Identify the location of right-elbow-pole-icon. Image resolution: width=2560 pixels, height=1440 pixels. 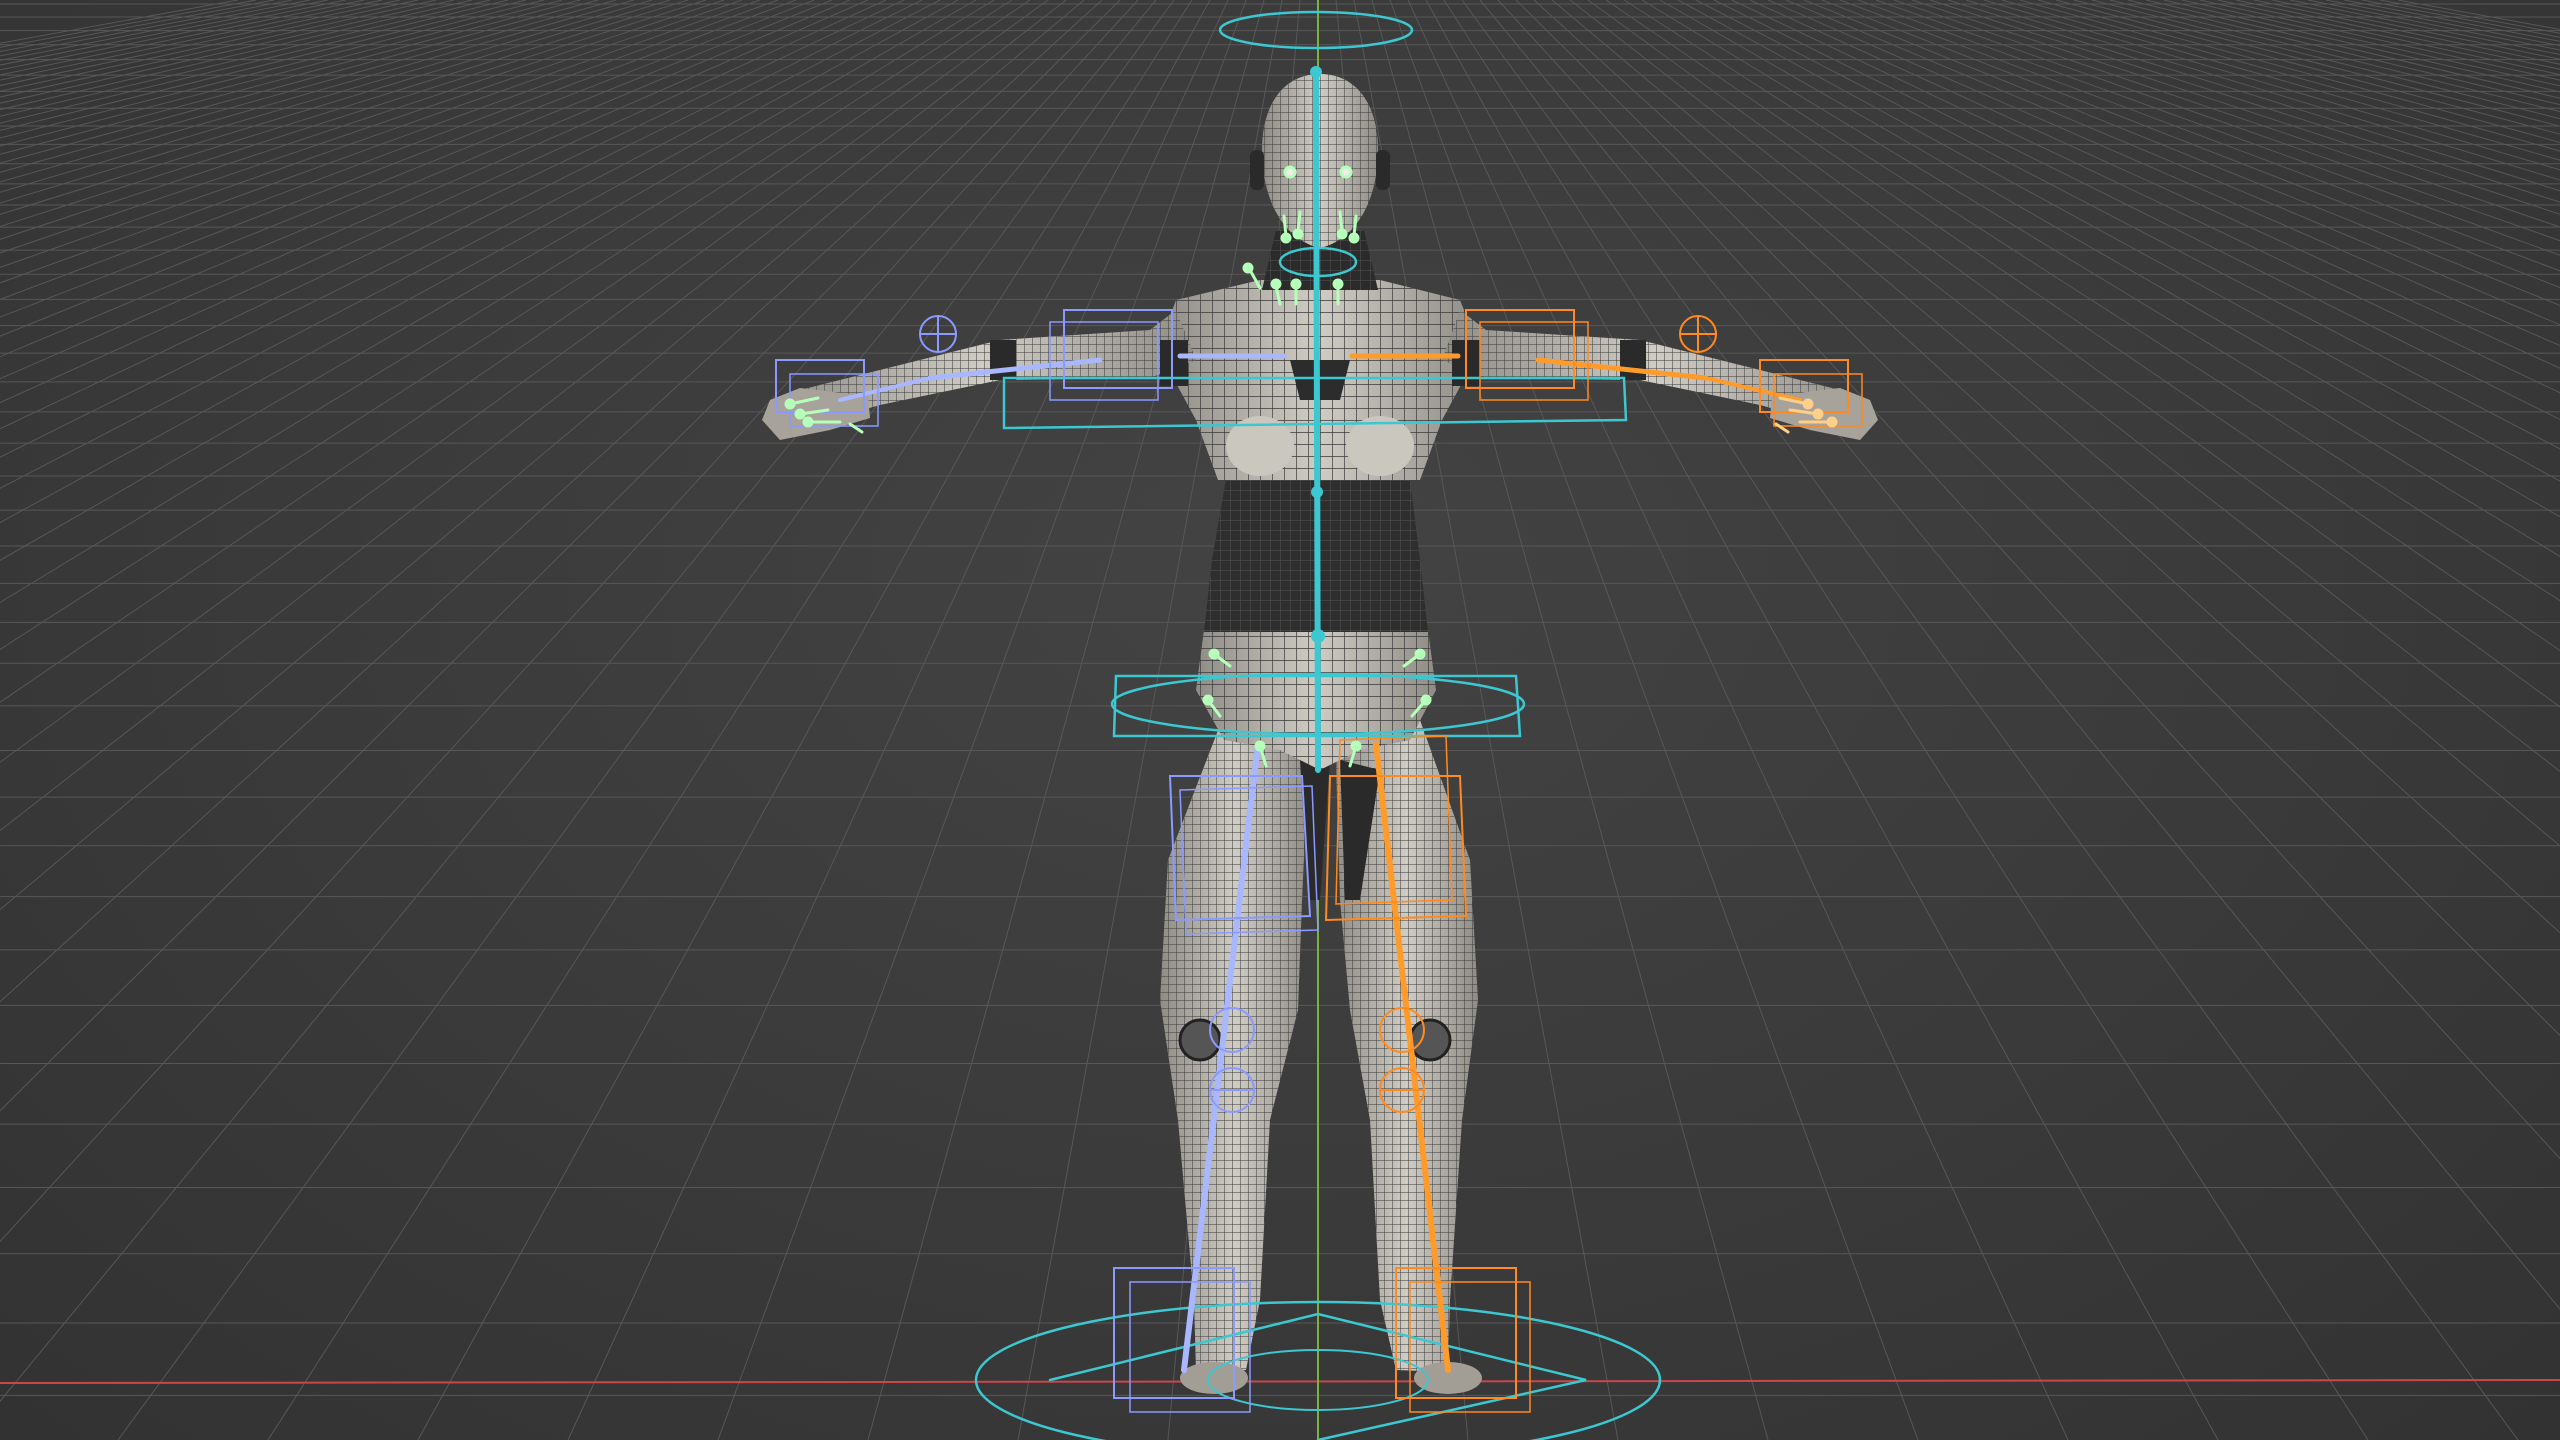
(1698, 334).